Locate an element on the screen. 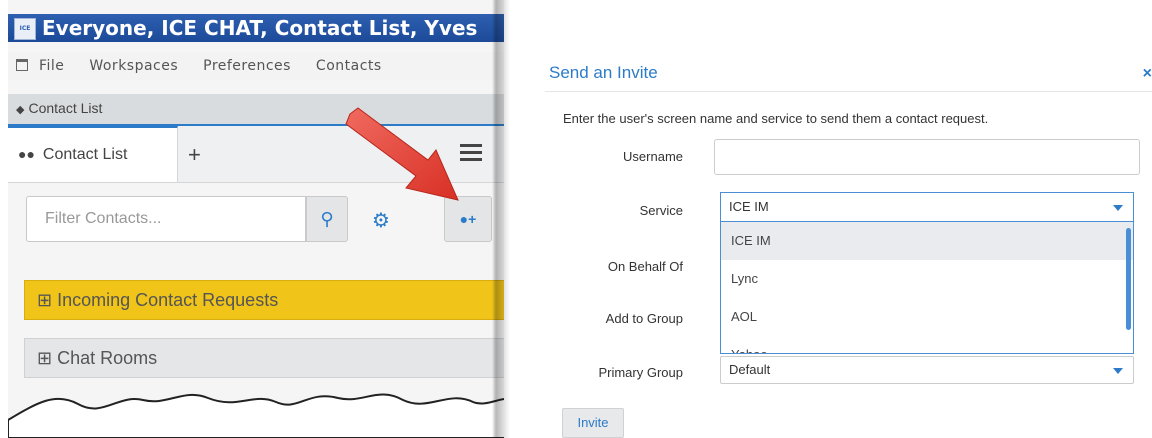  red-arrow-annotation is located at coordinates (402, 154).